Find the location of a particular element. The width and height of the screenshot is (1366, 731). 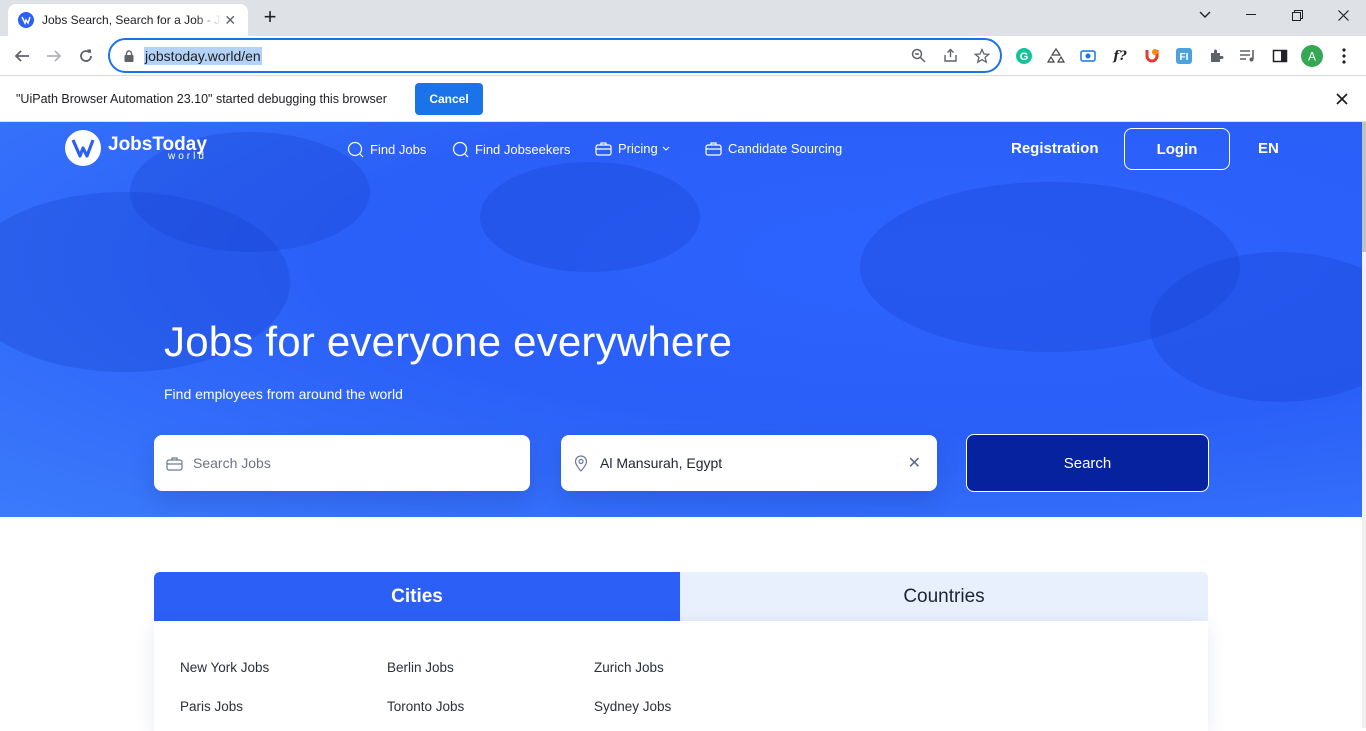

location-tabs: Cities Countries is located at coordinates (681, 596).